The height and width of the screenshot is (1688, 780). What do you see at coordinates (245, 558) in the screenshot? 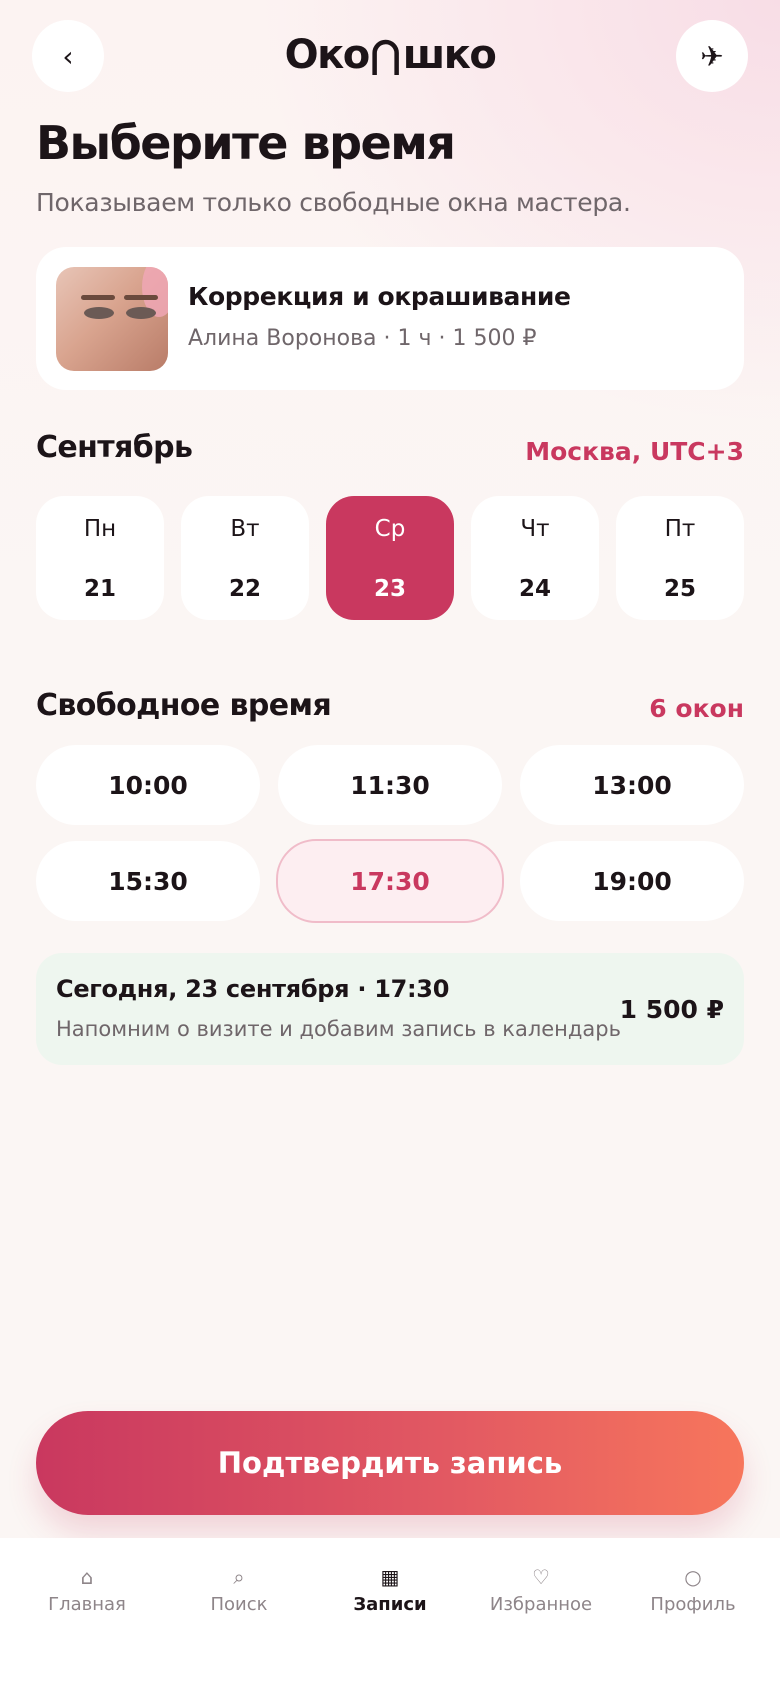
I see `day-item: Вт 22` at bounding box center [245, 558].